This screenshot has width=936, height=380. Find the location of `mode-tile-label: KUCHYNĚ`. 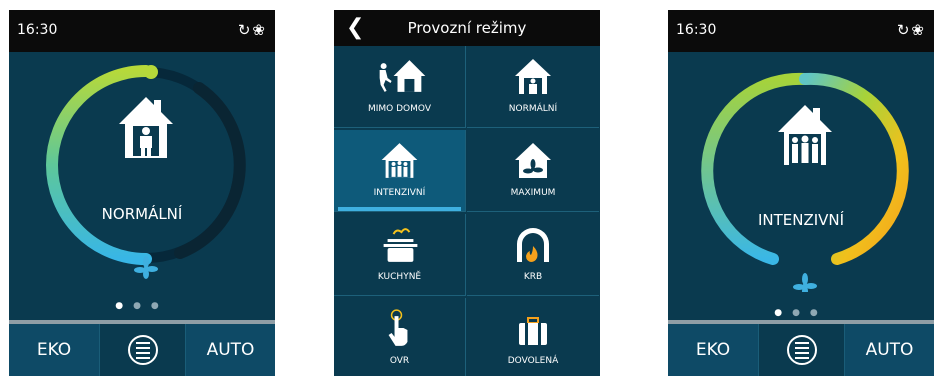

mode-tile-label: KUCHYNĚ is located at coordinates (399, 277).